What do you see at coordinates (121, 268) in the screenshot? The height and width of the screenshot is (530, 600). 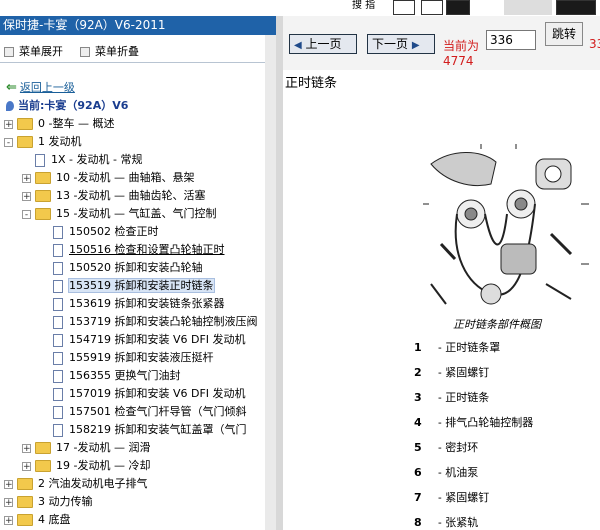 I see `tree-item: 150520 拆卸和安装凸轮轴` at bounding box center [121, 268].